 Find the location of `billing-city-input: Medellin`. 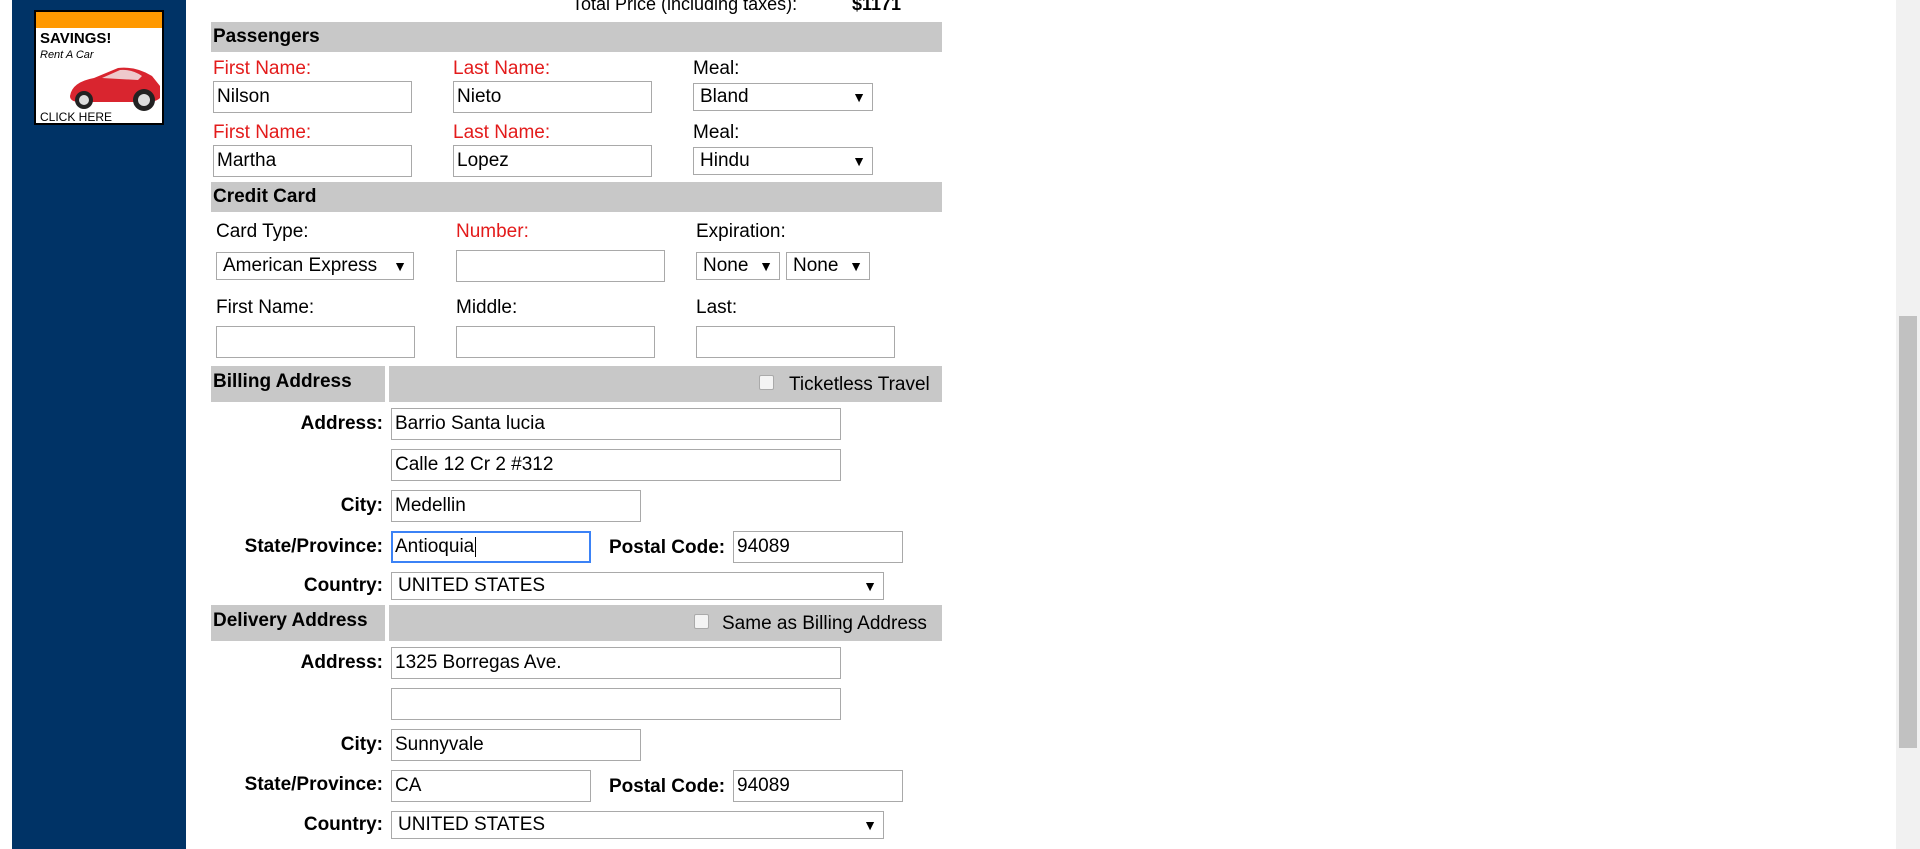

billing-city-input: Medellin is located at coordinates (516, 506).